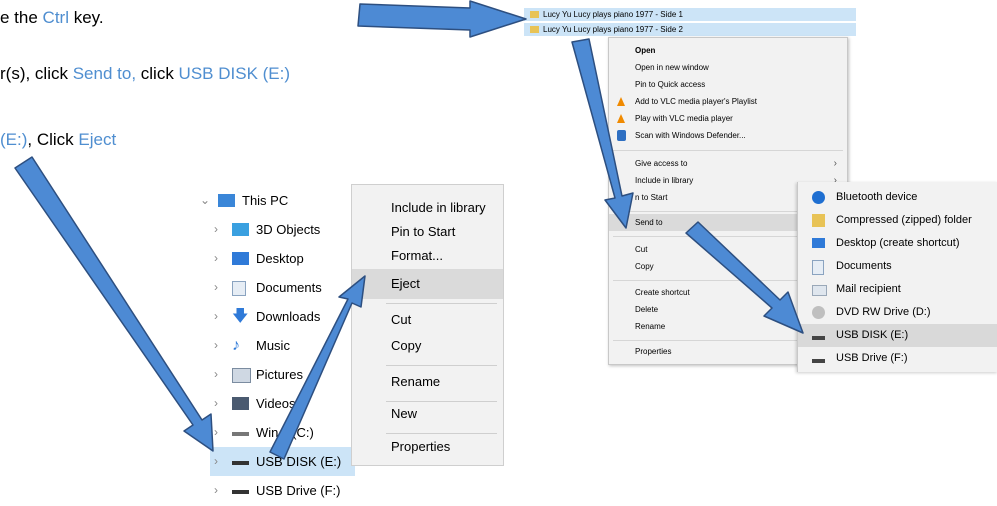  Describe the element at coordinates (602, 133) in the screenshot. I see `arrow-to-send-to` at that location.